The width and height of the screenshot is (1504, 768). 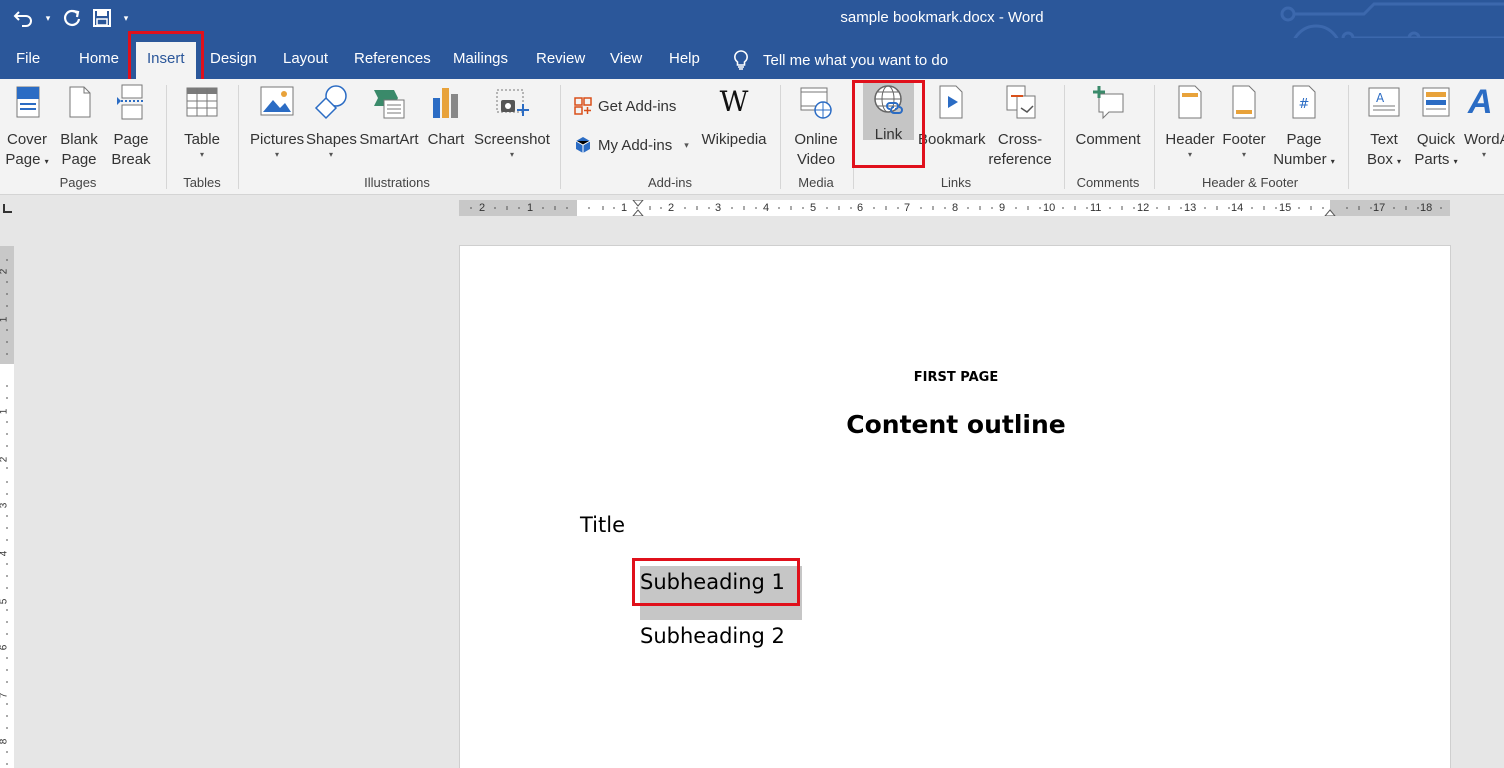 What do you see at coordinates (603, 525) in the screenshot?
I see `title-text: Title` at bounding box center [603, 525].